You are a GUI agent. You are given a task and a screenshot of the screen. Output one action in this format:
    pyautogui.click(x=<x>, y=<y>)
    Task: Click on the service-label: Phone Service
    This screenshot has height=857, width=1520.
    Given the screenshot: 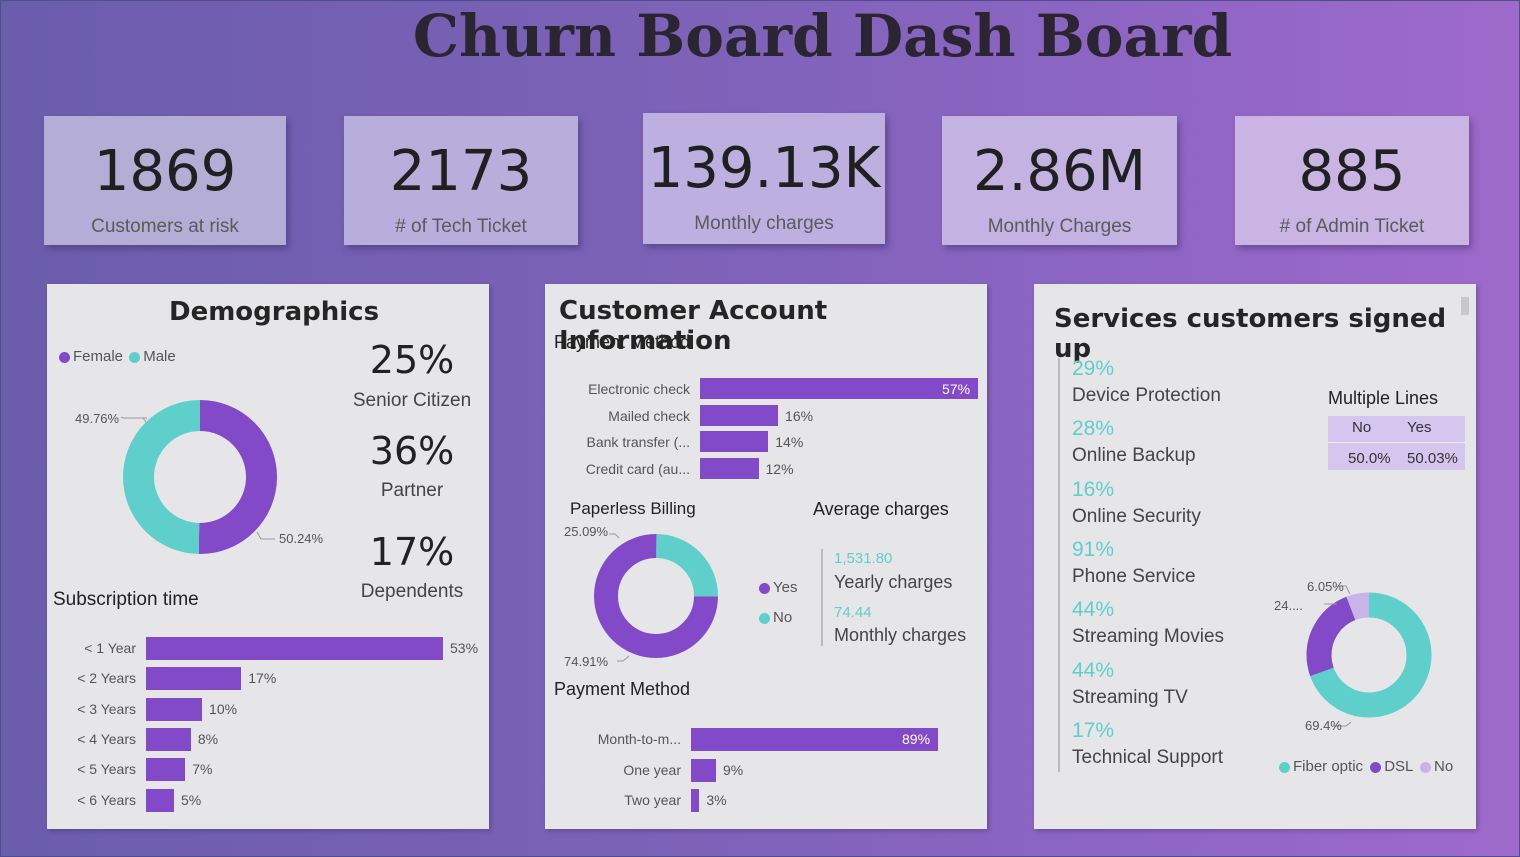 What is the action you would take?
    pyautogui.click(x=1134, y=576)
    